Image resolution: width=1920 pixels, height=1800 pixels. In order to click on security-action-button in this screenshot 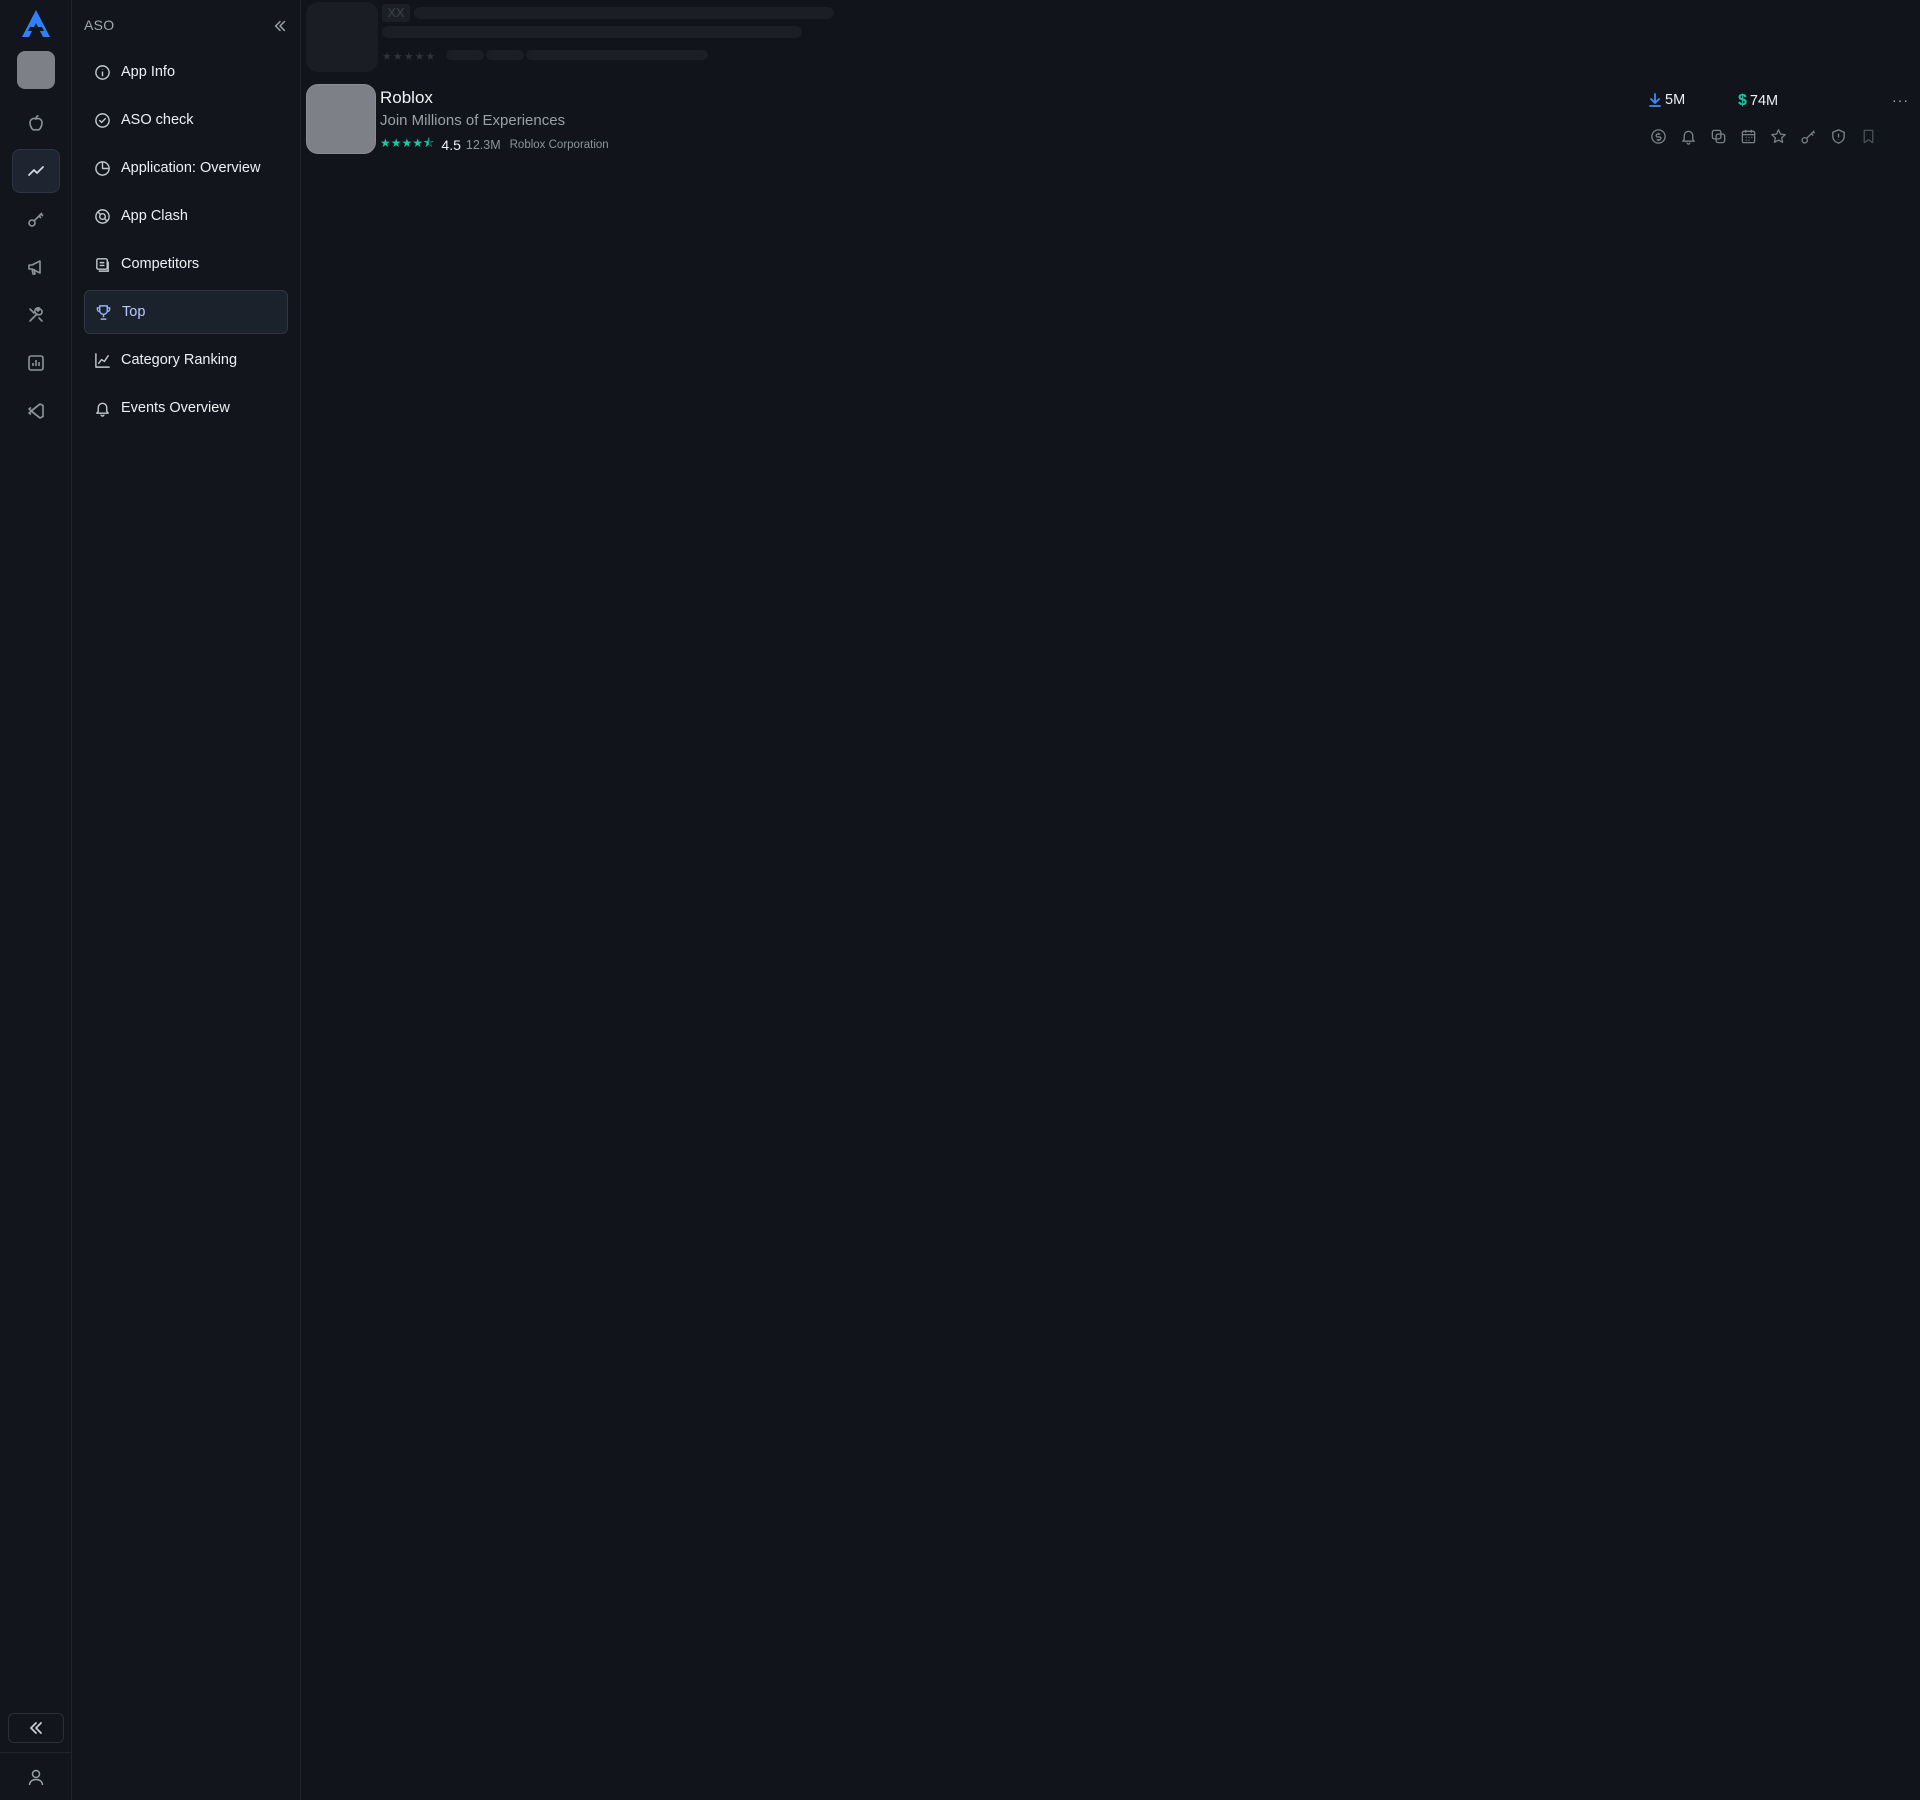, I will do `click(1838, 136)`.